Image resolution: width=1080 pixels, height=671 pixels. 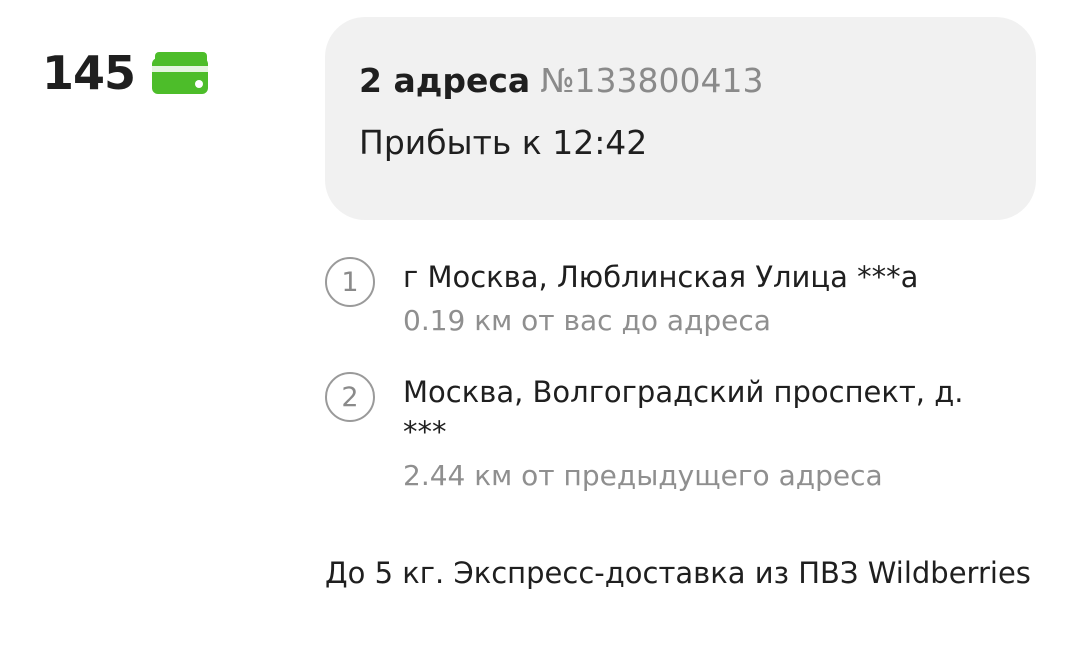 I want to click on order-number: №133800413, so click(x=652, y=80).